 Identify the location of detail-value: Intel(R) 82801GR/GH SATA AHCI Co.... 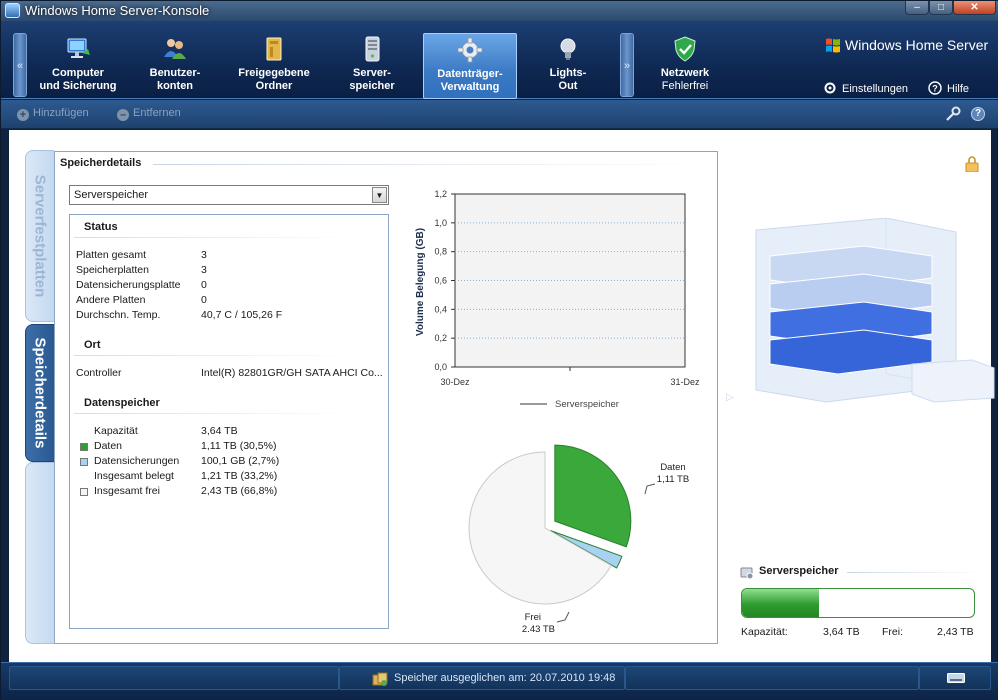
(292, 373).